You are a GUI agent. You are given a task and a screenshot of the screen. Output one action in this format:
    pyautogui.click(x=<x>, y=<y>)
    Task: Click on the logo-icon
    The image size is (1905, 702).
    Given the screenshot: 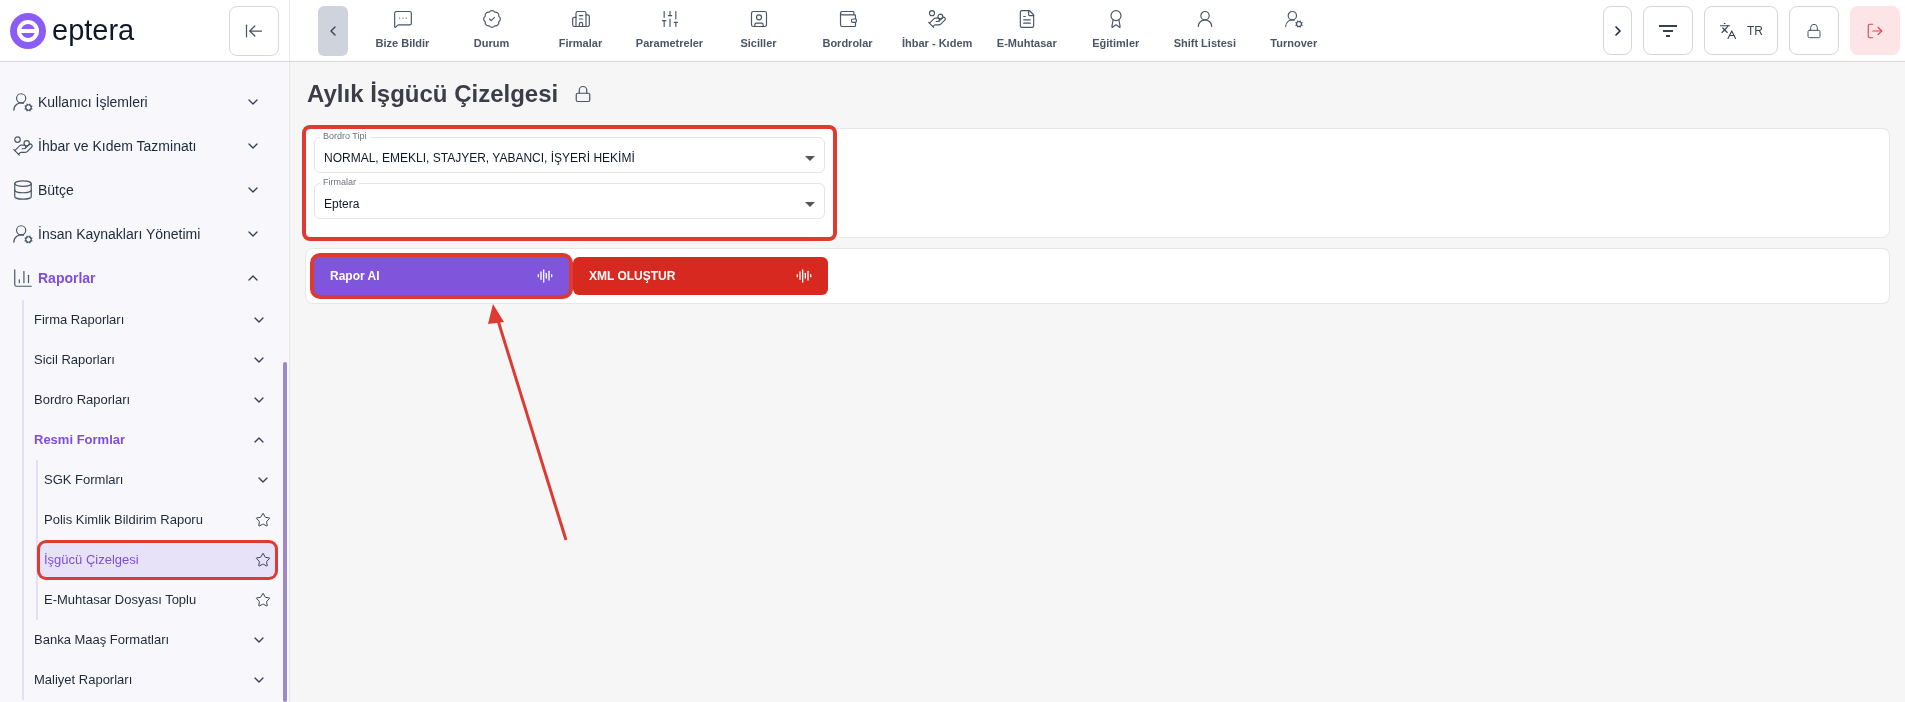 What is the action you would take?
    pyautogui.click(x=28, y=30)
    